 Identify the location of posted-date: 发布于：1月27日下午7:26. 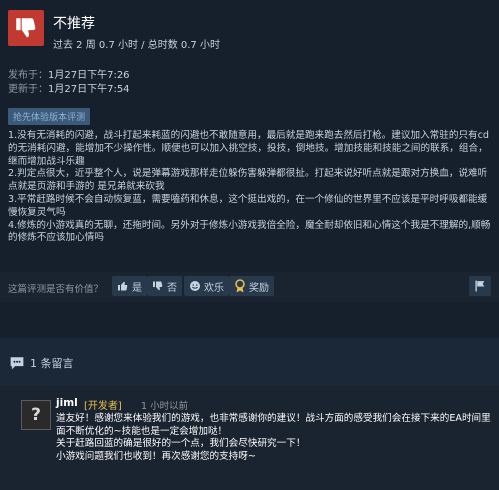
(69, 73).